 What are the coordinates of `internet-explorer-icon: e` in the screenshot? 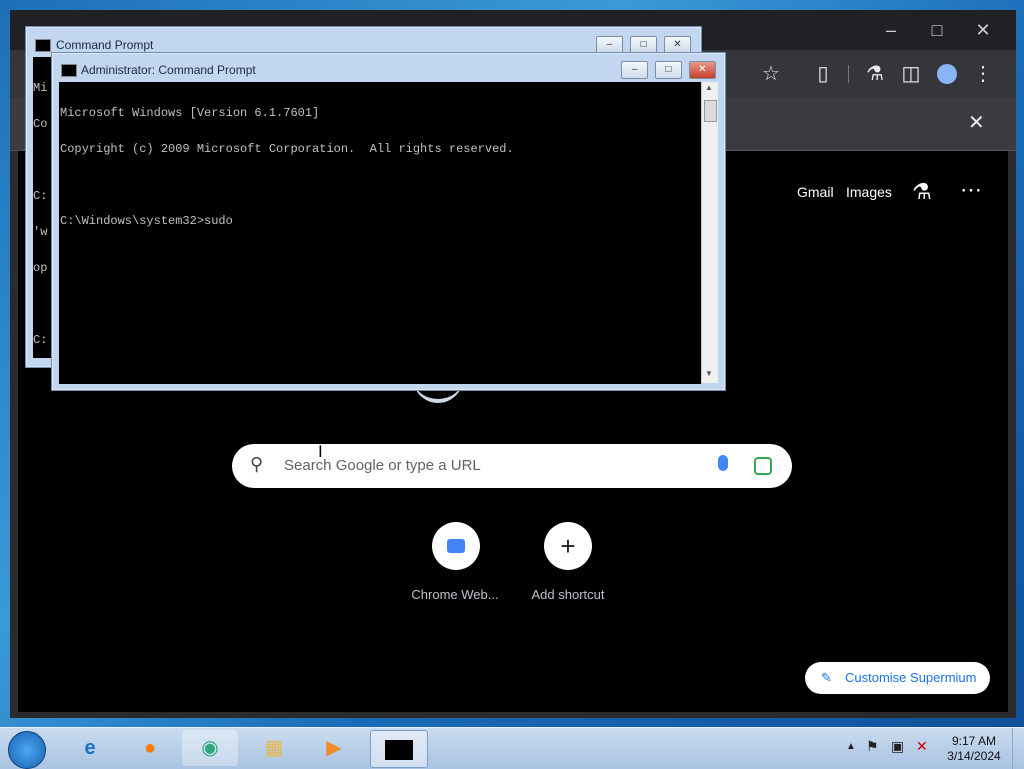 It's located at (90, 748).